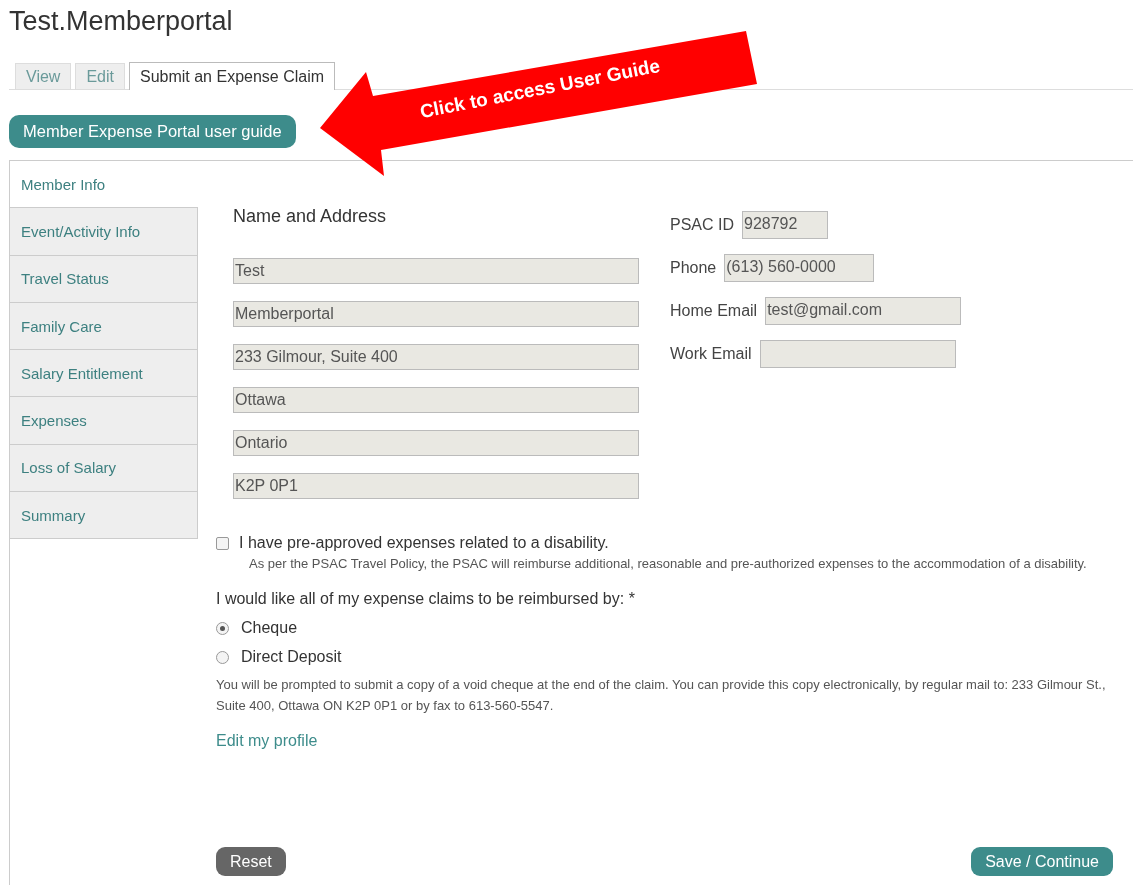 Image resolution: width=1133 pixels, height=885 pixels. I want to click on input-field, so click(857, 354).